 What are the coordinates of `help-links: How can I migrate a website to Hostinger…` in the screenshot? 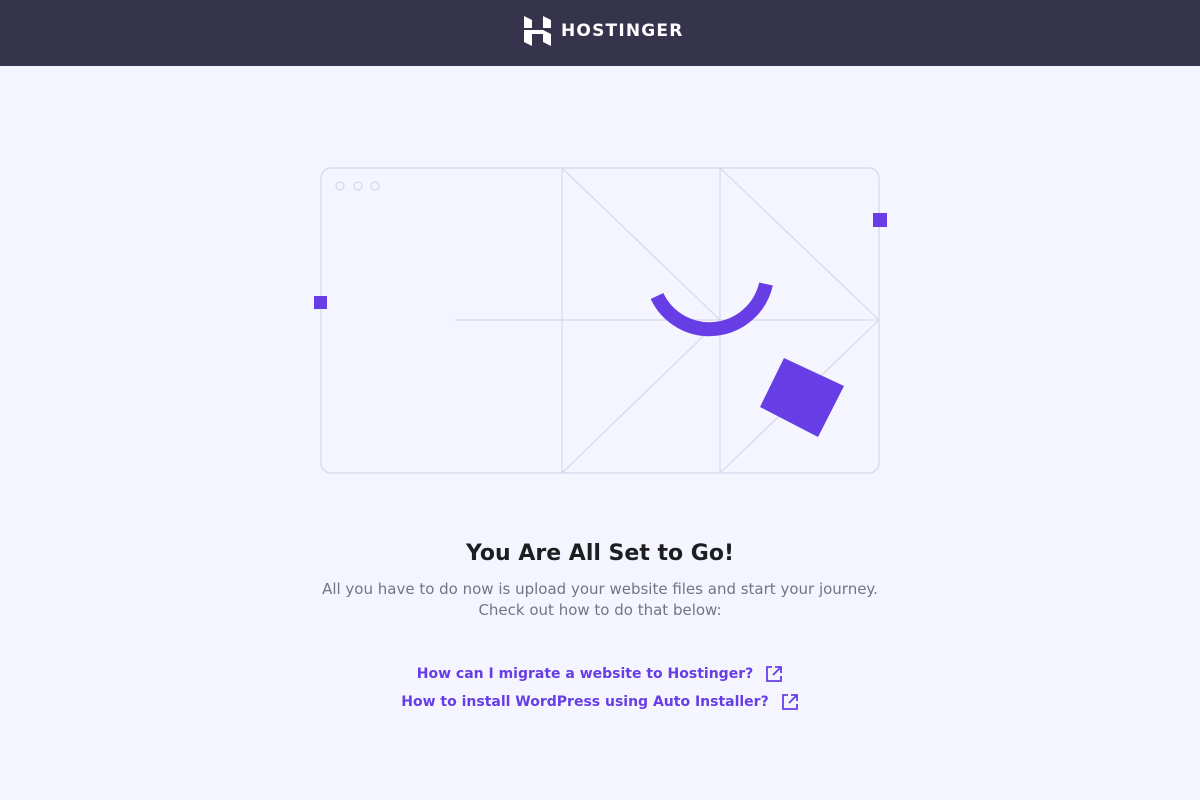 It's located at (600, 688).